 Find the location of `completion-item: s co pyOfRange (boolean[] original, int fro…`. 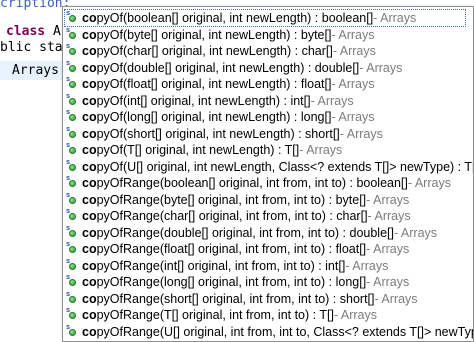

completion-item: s co pyOfRange (boolean[] original, int fro… is located at coordinates (265, 182).